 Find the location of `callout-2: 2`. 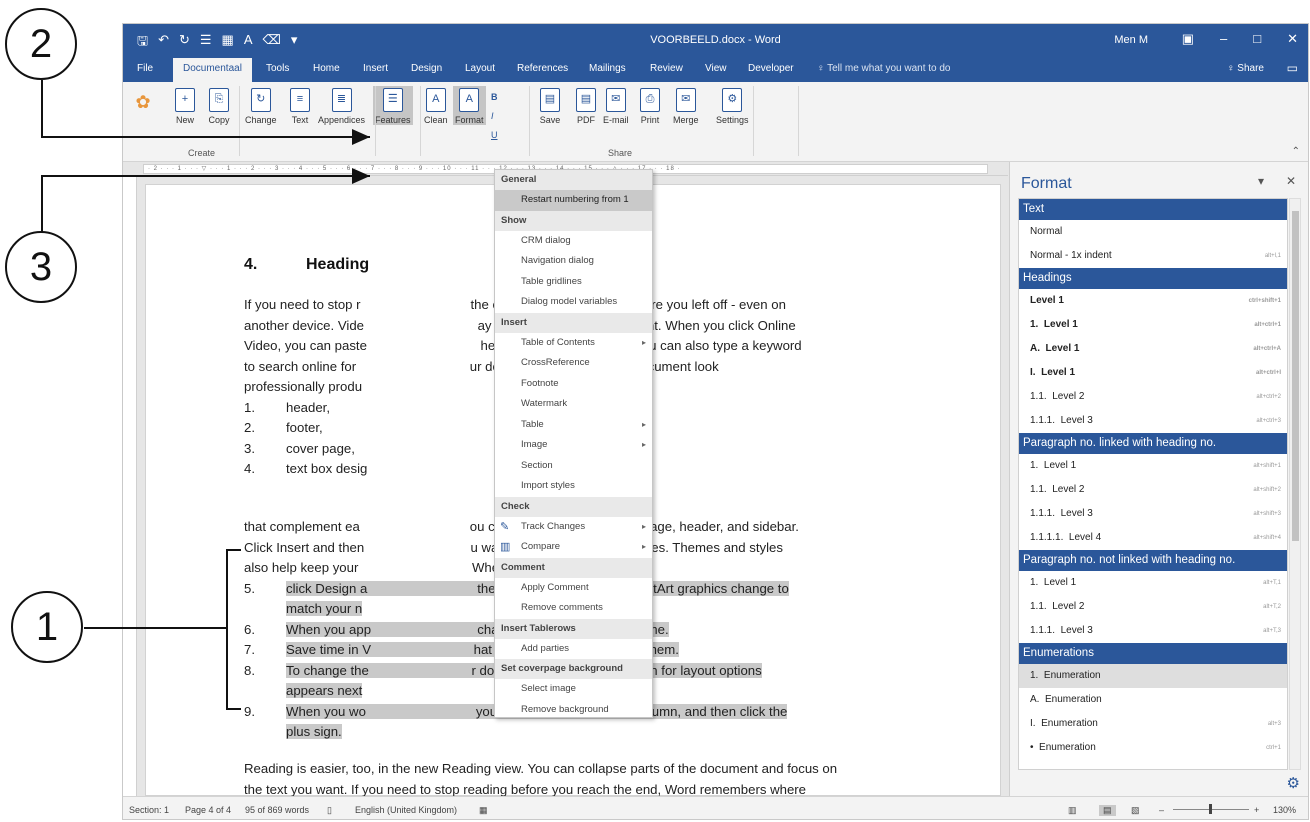

callout-2: 2 is located at coordinates (41, 44).